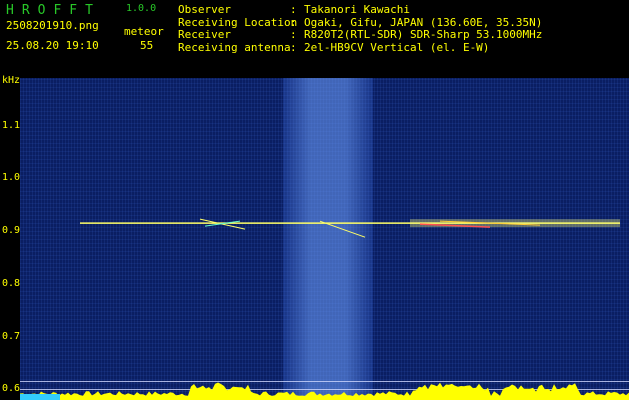  What do you see at coordinates (147, 45) in the screenshot?
I see `meteor-count: 55` at bounding box center [147, 45].